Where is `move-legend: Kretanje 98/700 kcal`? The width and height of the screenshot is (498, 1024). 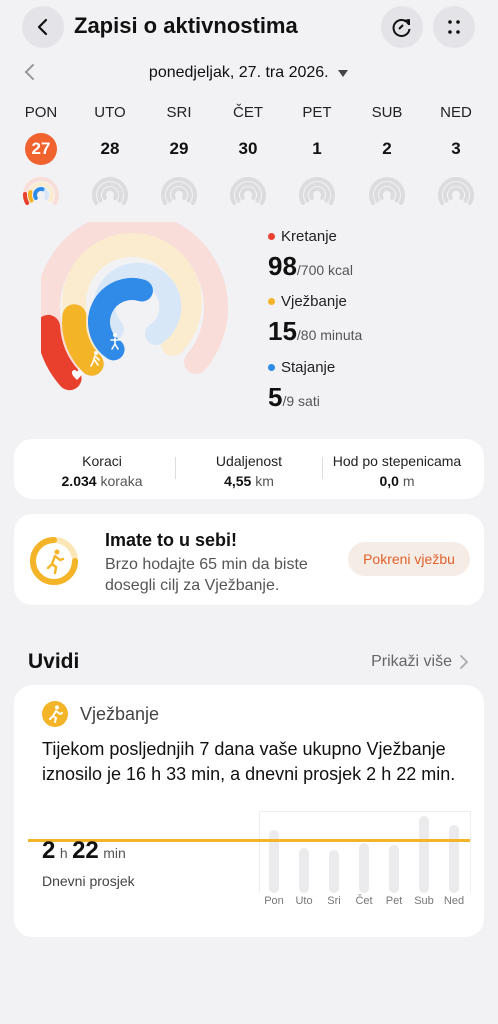 move-legend: Kretanje 98/700 kcal is located at coordinates (310, 255).